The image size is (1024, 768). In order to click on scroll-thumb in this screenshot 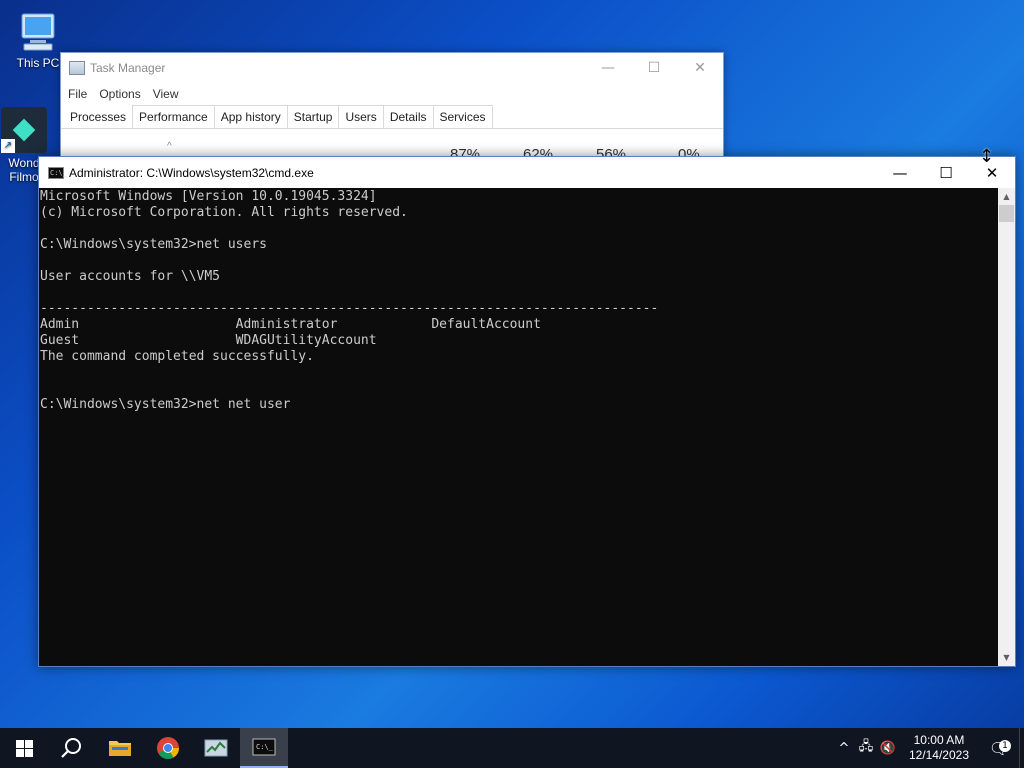, I will do `click(1006, 213)`.